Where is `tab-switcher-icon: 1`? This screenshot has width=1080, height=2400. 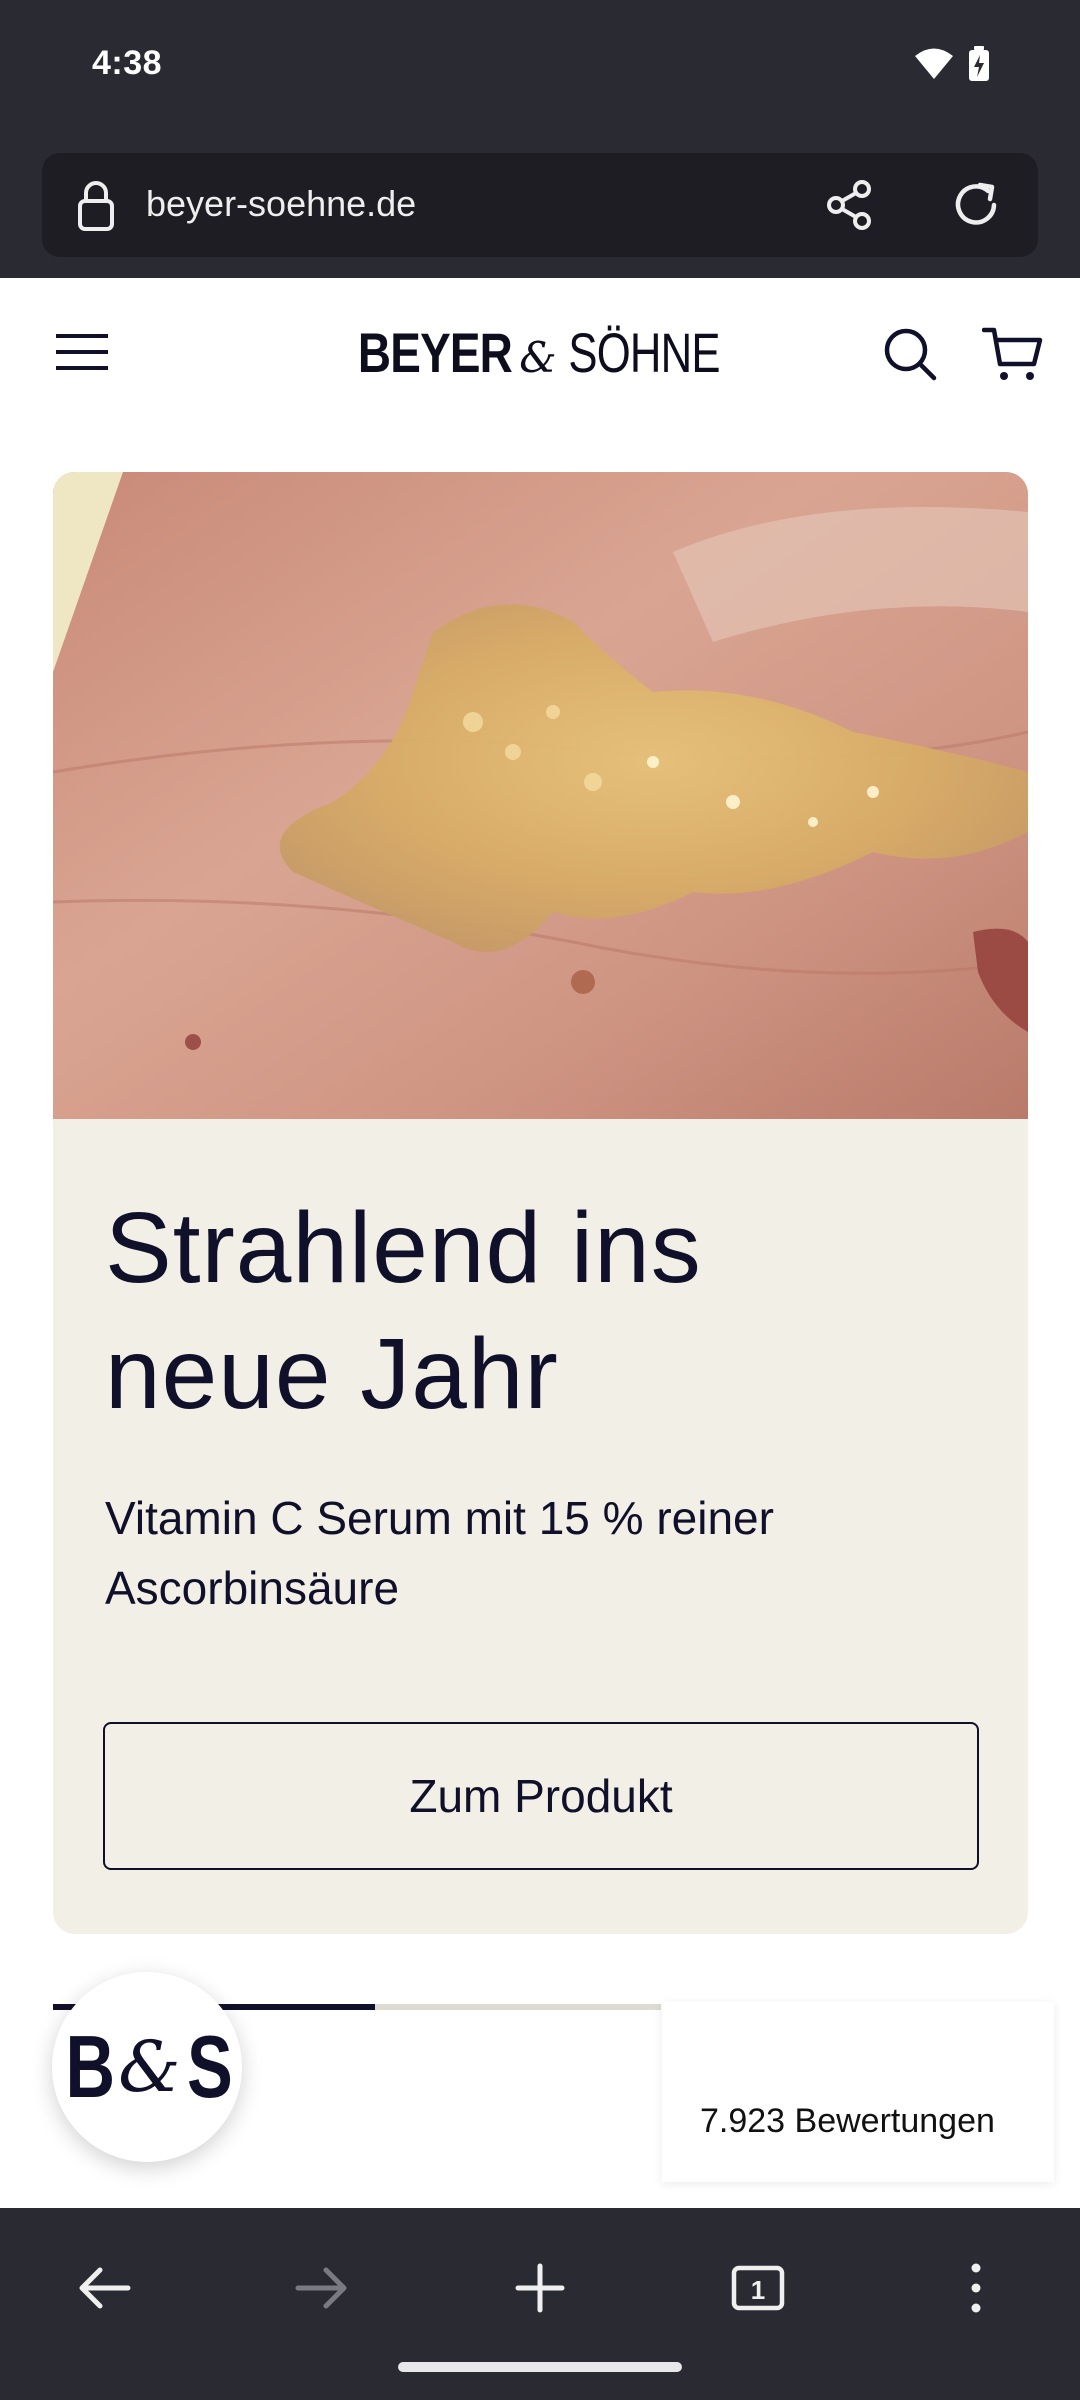
tab-switcher-icon: 1 is located at coordinates (758, 2288).